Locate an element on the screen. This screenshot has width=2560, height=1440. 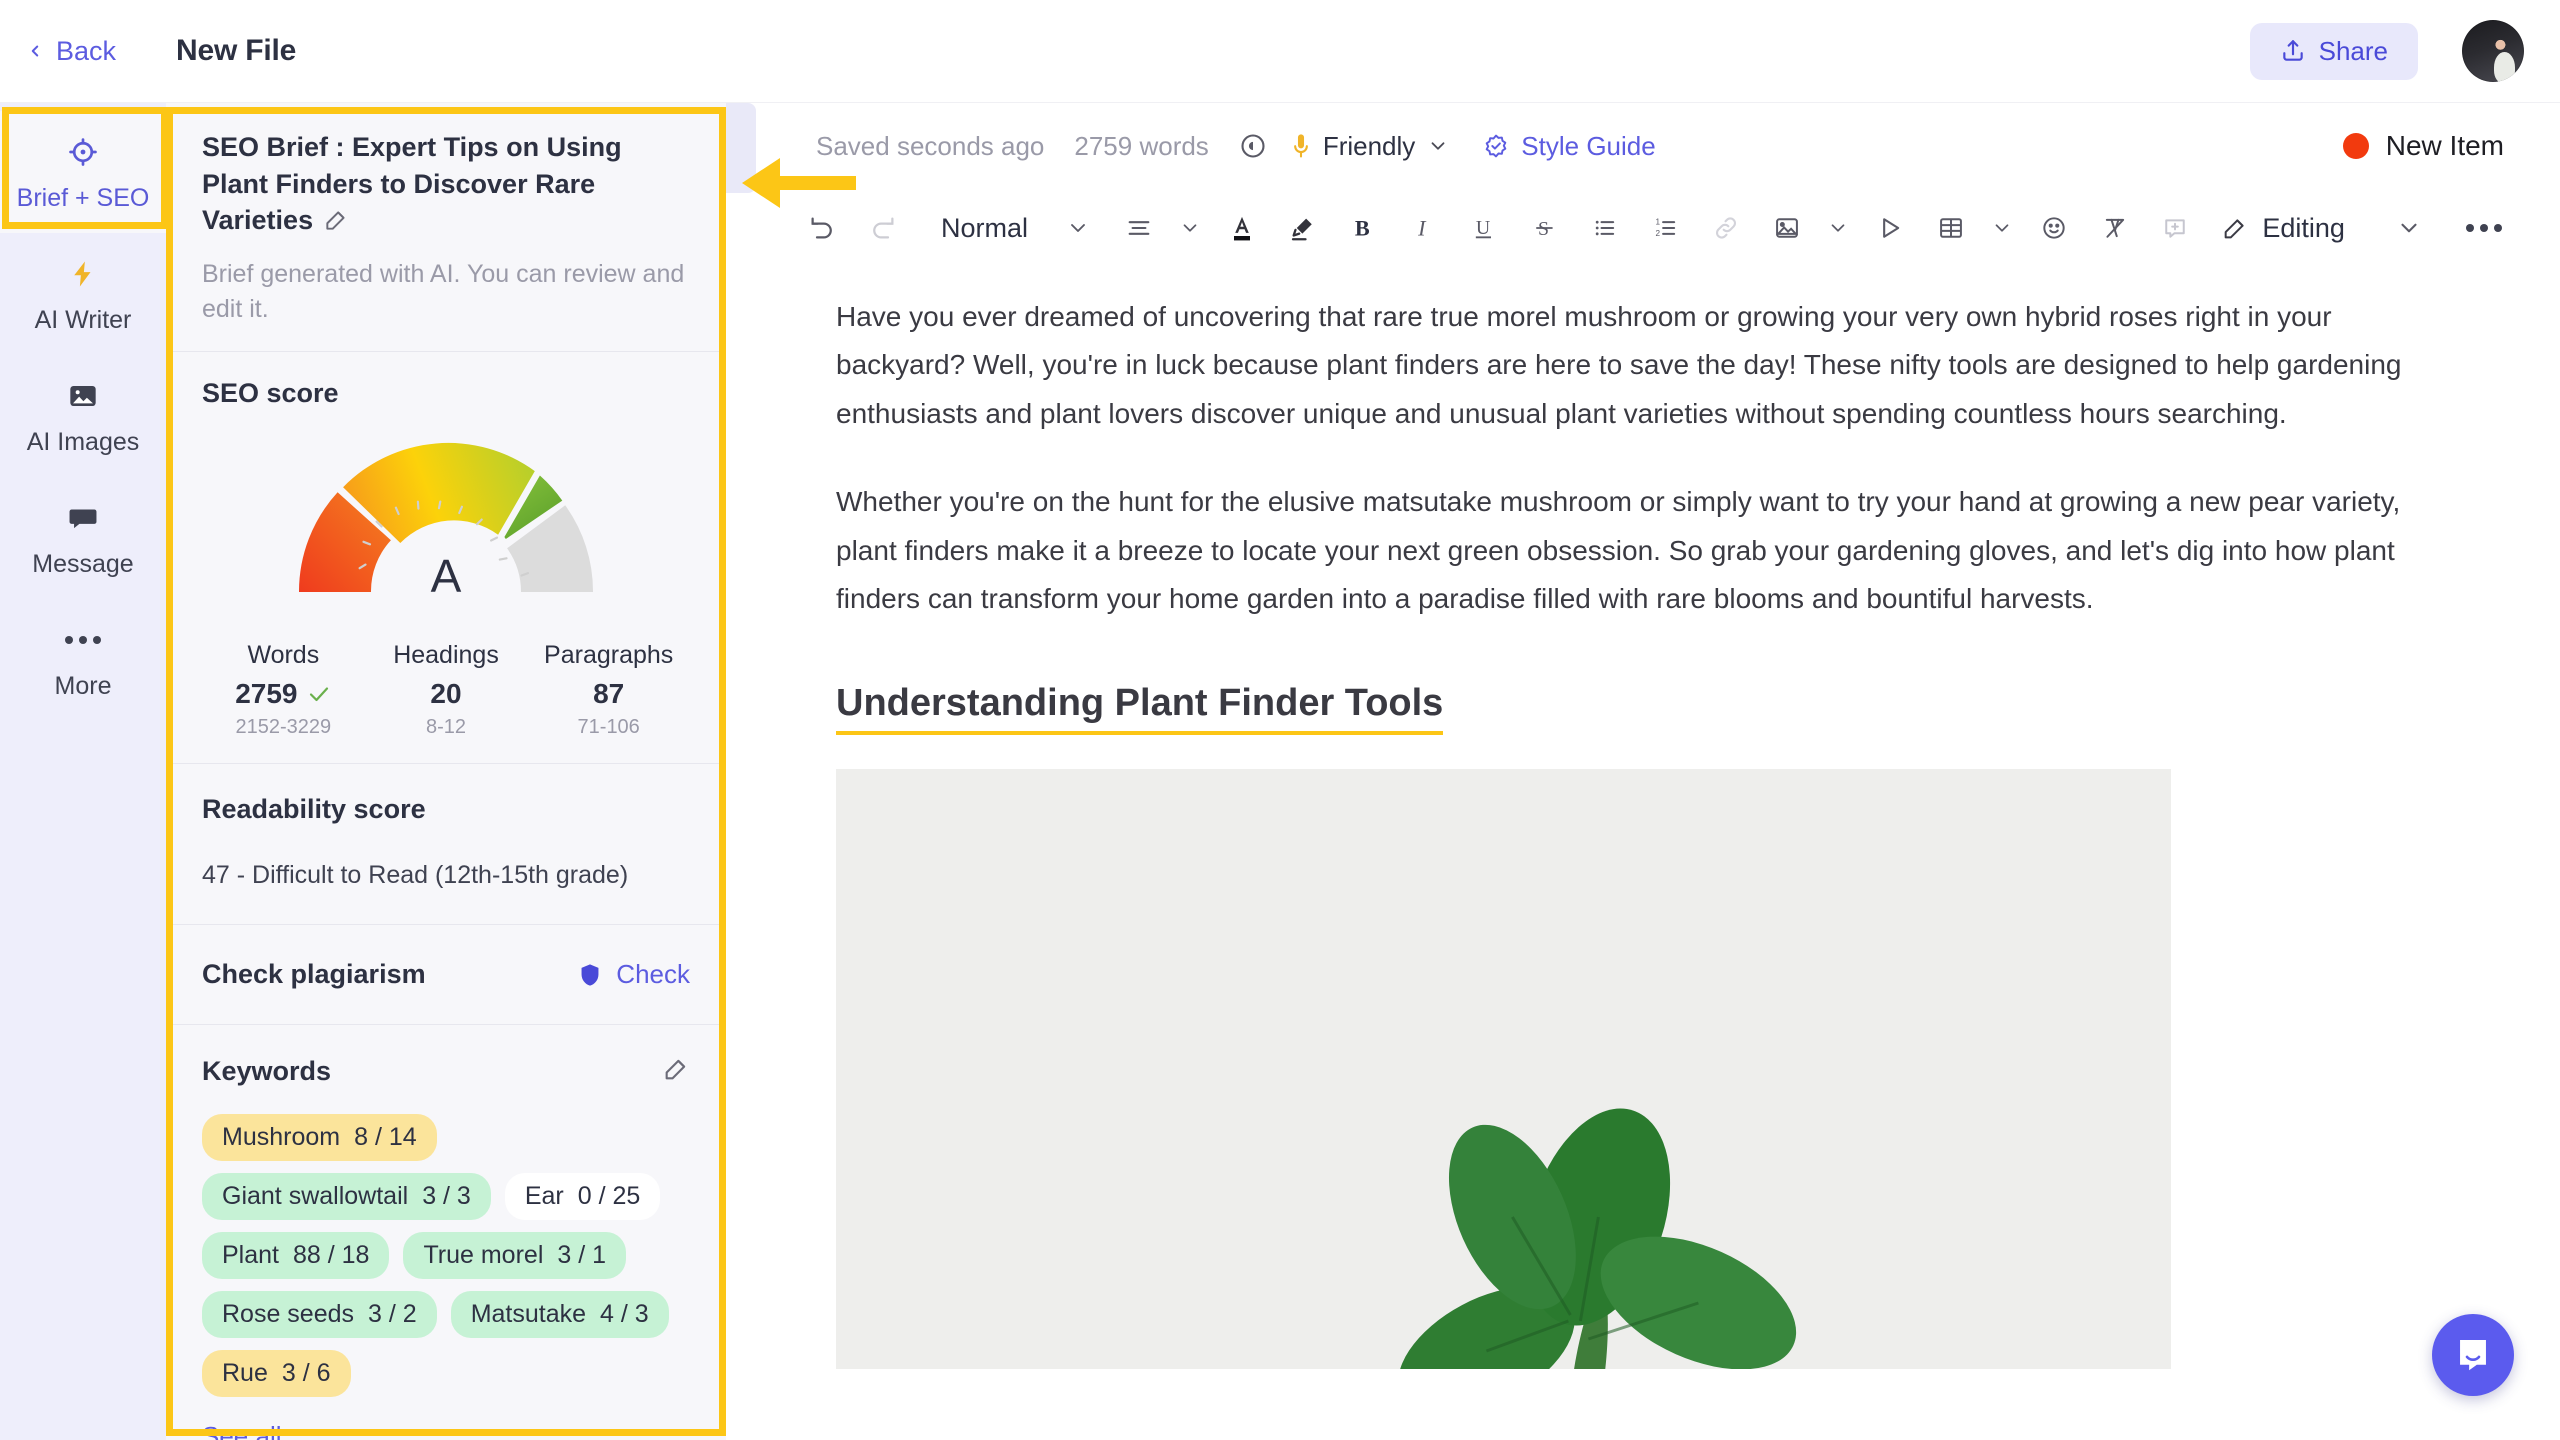
sidebar-item-more: More is located at coordinates (83, 660).